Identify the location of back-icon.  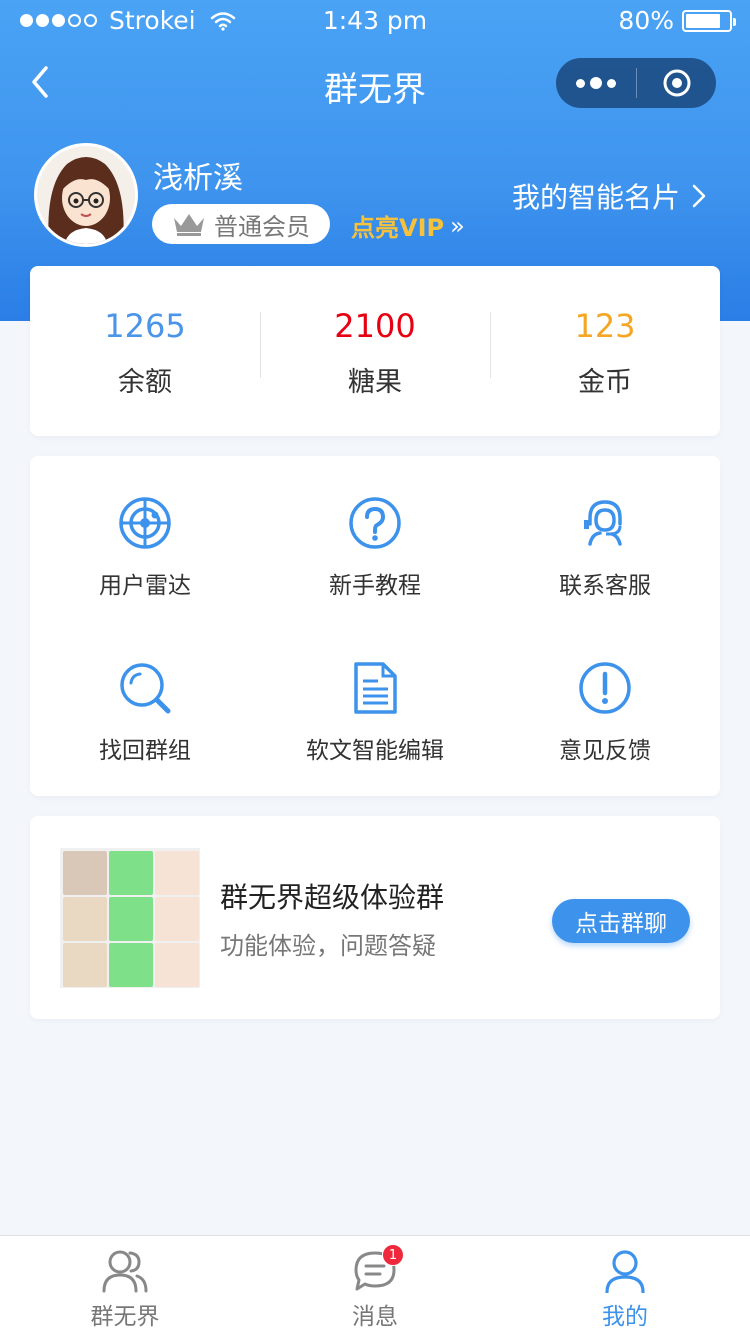
(42, 82).